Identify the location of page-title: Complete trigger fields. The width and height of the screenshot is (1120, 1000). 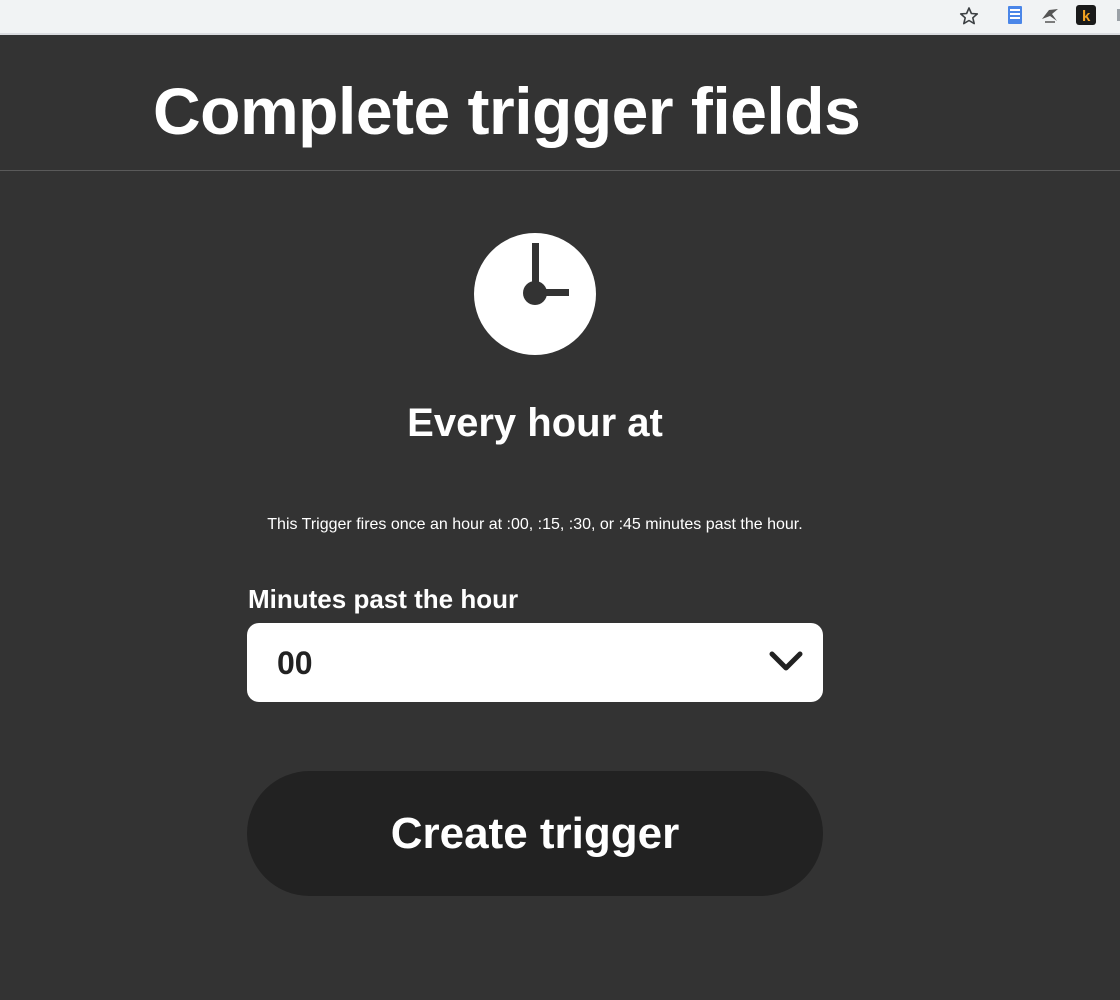
(507, 111).